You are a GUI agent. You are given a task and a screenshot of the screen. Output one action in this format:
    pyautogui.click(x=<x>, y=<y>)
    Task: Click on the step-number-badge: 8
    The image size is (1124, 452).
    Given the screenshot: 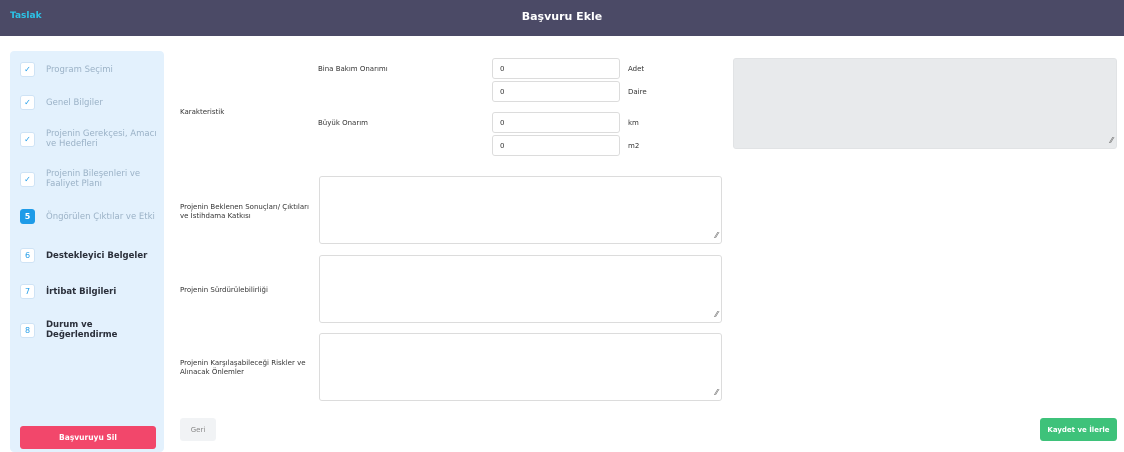 What is the action you would take?
    pyautogui.click(x=27, y=330)
    